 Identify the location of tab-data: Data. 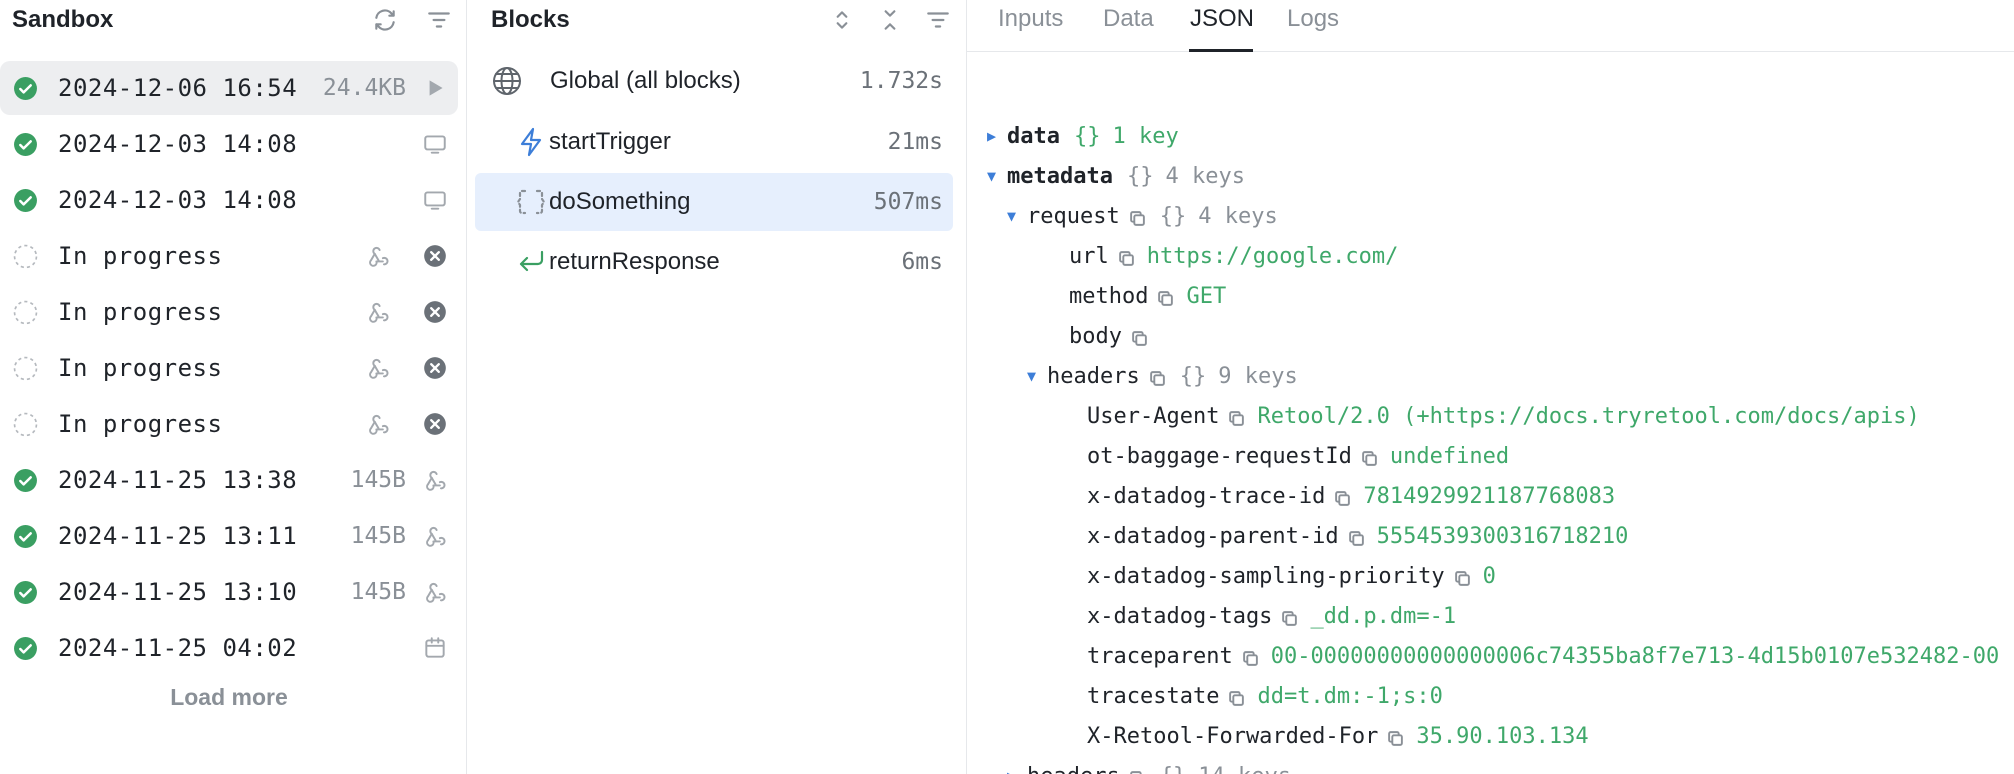
(1128, 19).